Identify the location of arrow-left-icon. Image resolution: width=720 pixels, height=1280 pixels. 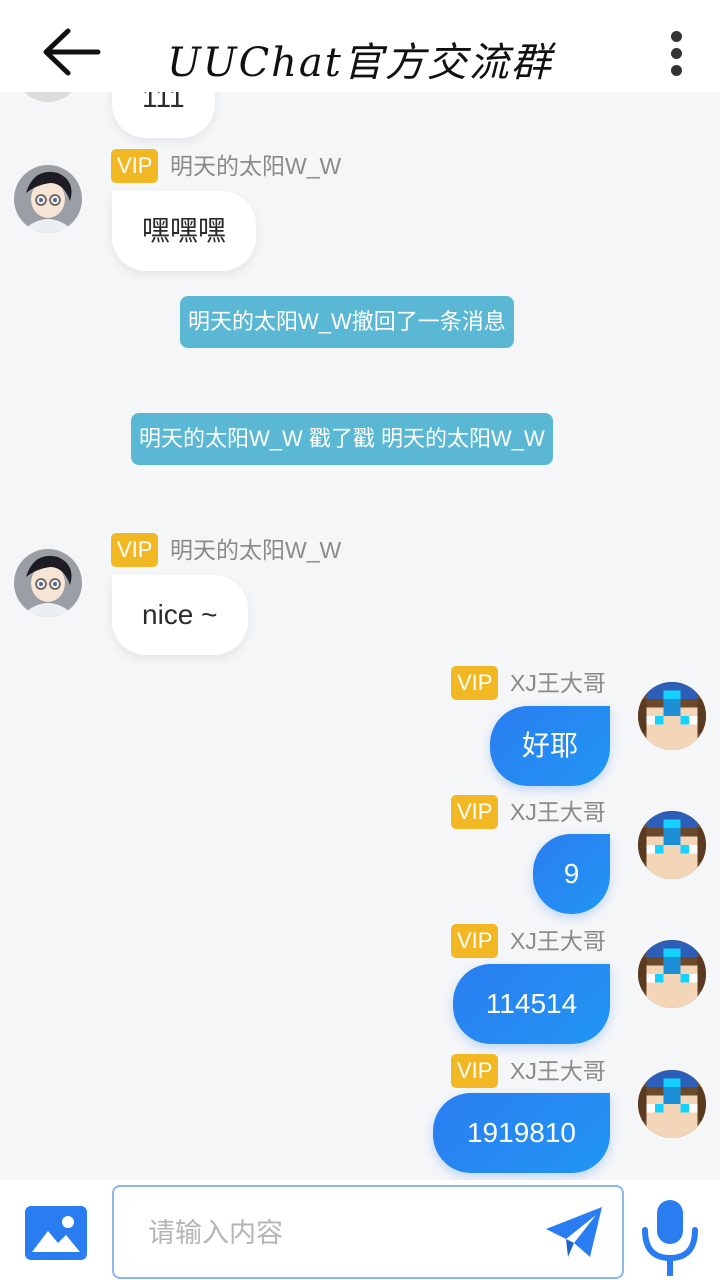
(72, 52).